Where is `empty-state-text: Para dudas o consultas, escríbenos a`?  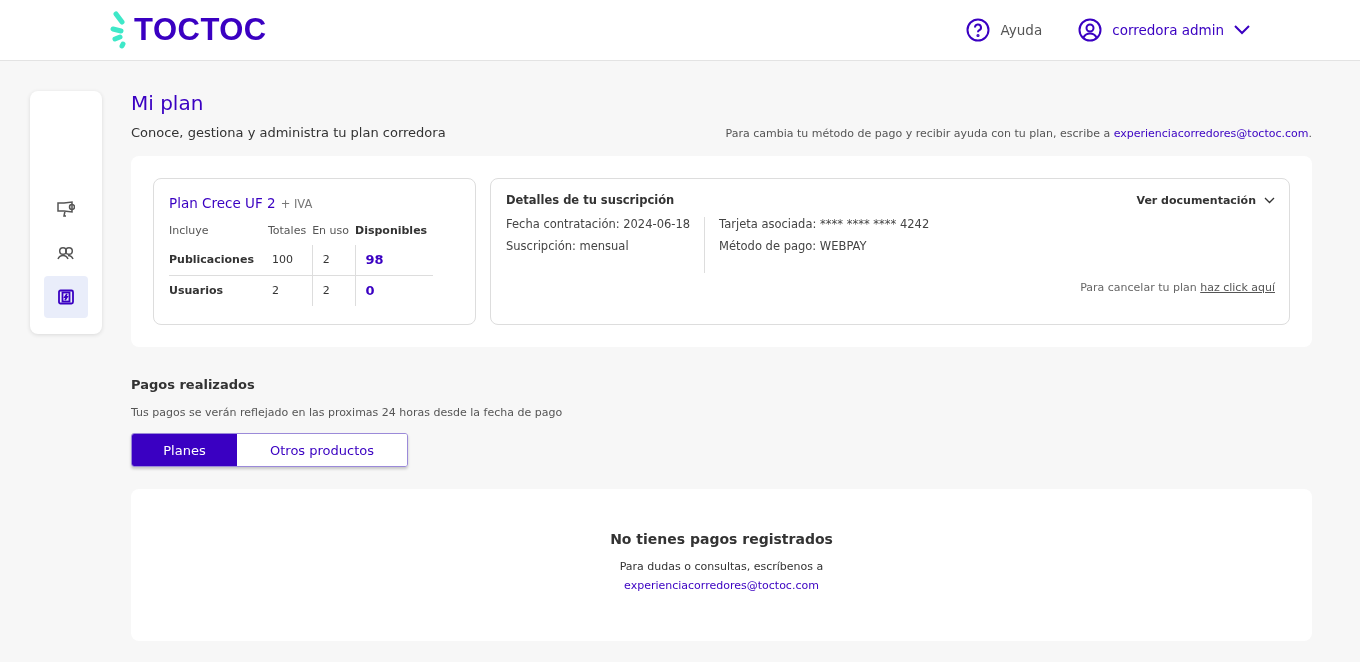
empty-state-text: Para dudas o consultas, escríbenos a is located at coordinates (721, 567).